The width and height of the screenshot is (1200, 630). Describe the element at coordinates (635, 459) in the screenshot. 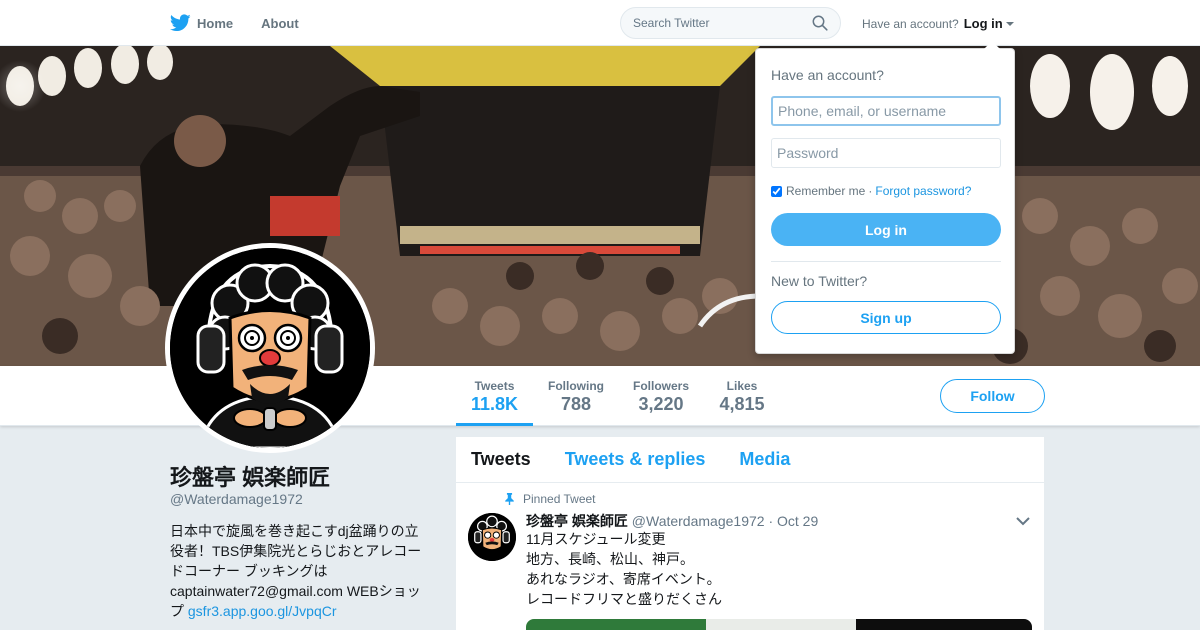

I see `tab-tweets-and-replies: Tweets & replies` at that location.